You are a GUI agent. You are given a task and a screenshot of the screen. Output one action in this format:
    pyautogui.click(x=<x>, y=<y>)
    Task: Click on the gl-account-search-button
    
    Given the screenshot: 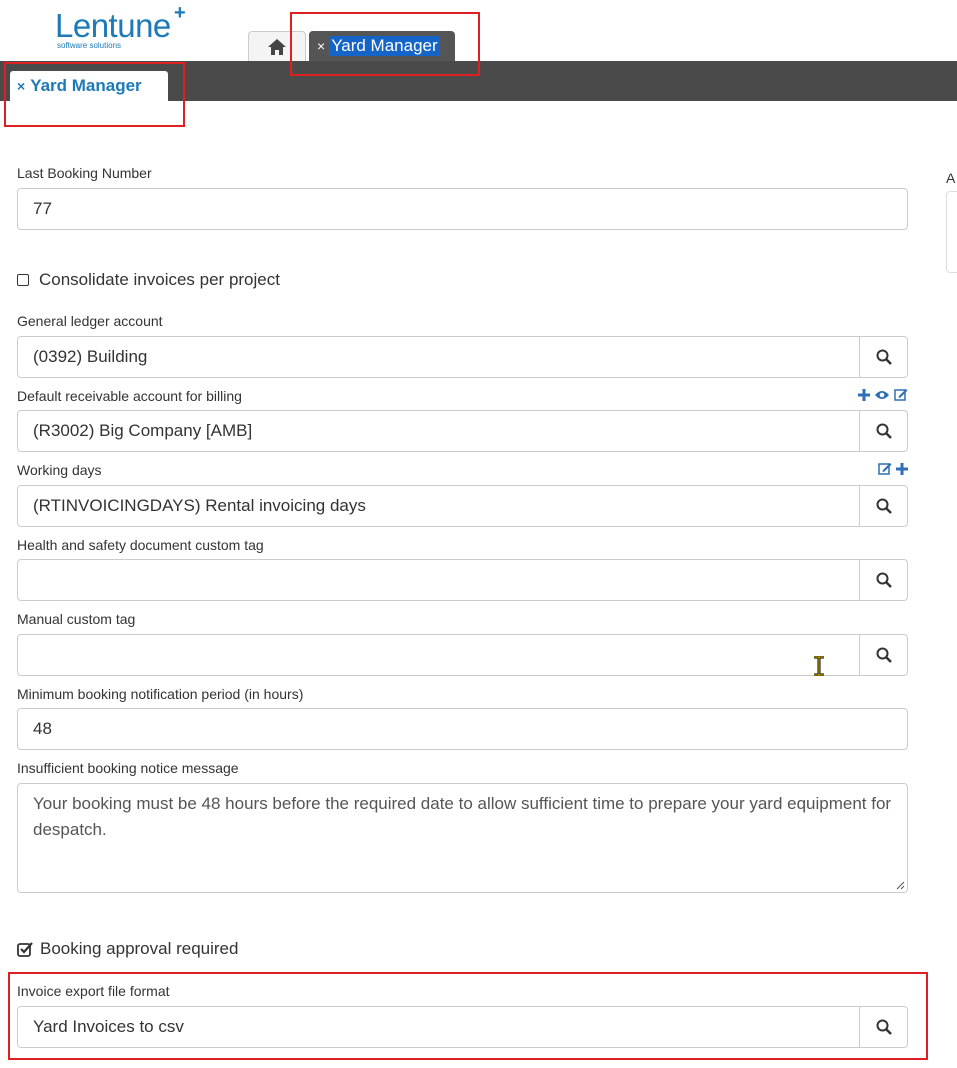 What is the action you would take?
    pyautogui.click(x=883, y=357)
    